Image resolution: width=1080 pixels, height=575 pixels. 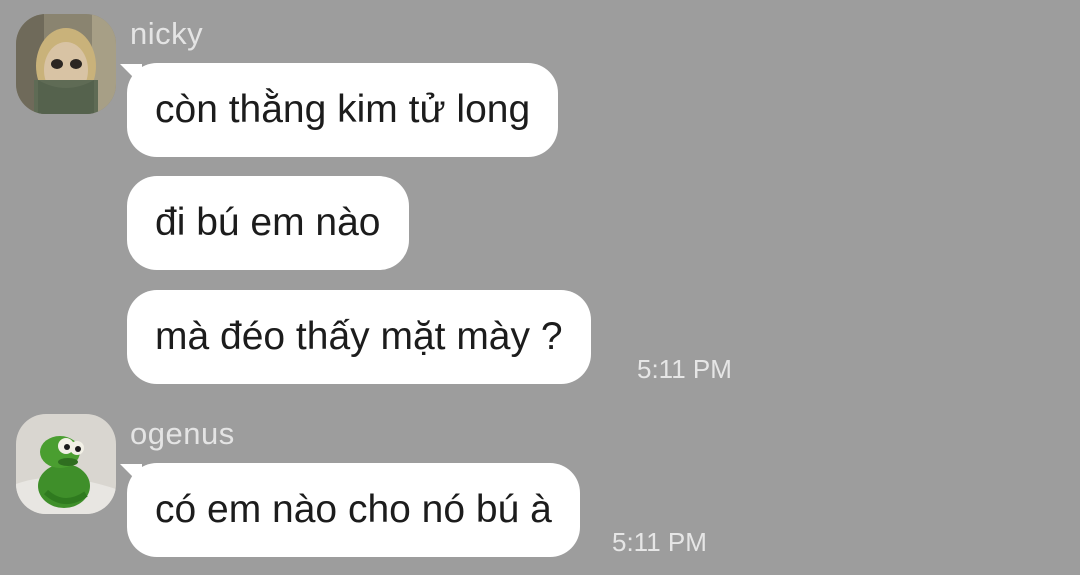 I want to click on nicky-avatar-icon, so click(x=66, y=64).